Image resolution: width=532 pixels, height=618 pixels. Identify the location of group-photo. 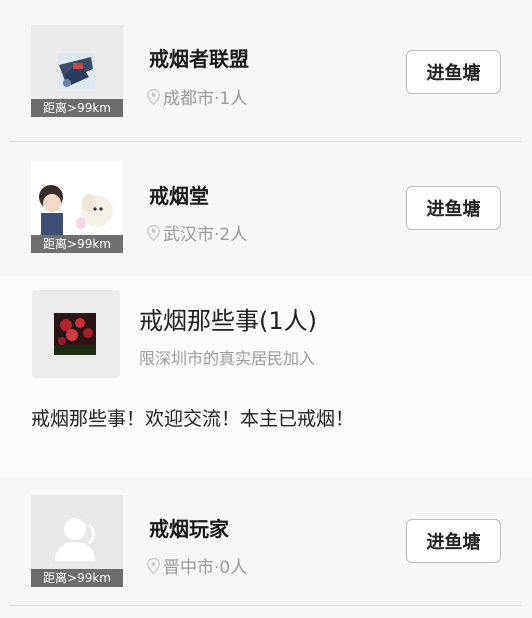
(75, 334).